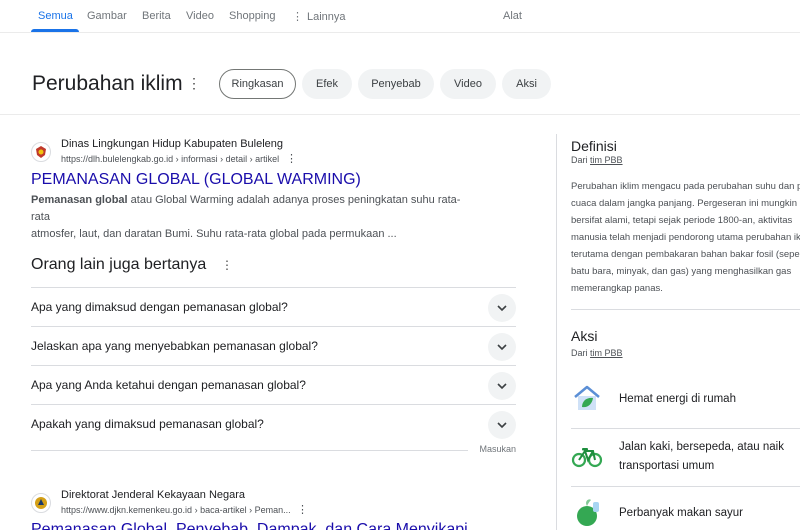  I want to click on kemenkeu-logo-icon, so click(41, 503).